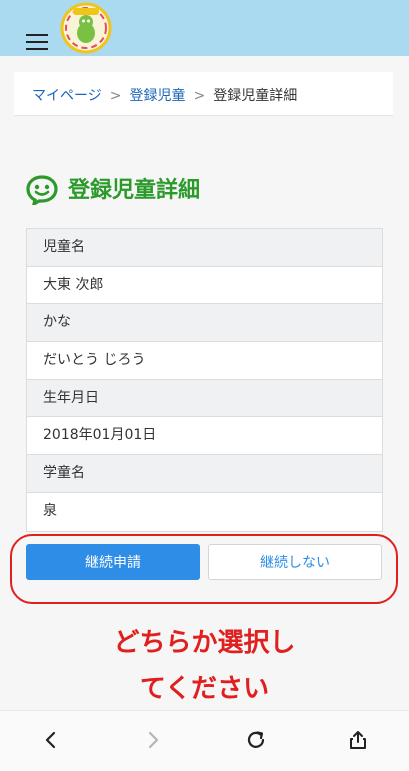  Describe the element at coordinates (204, 666) in the screenshot. I see `instruction-annotation: どちらか選択し てください` at that location.